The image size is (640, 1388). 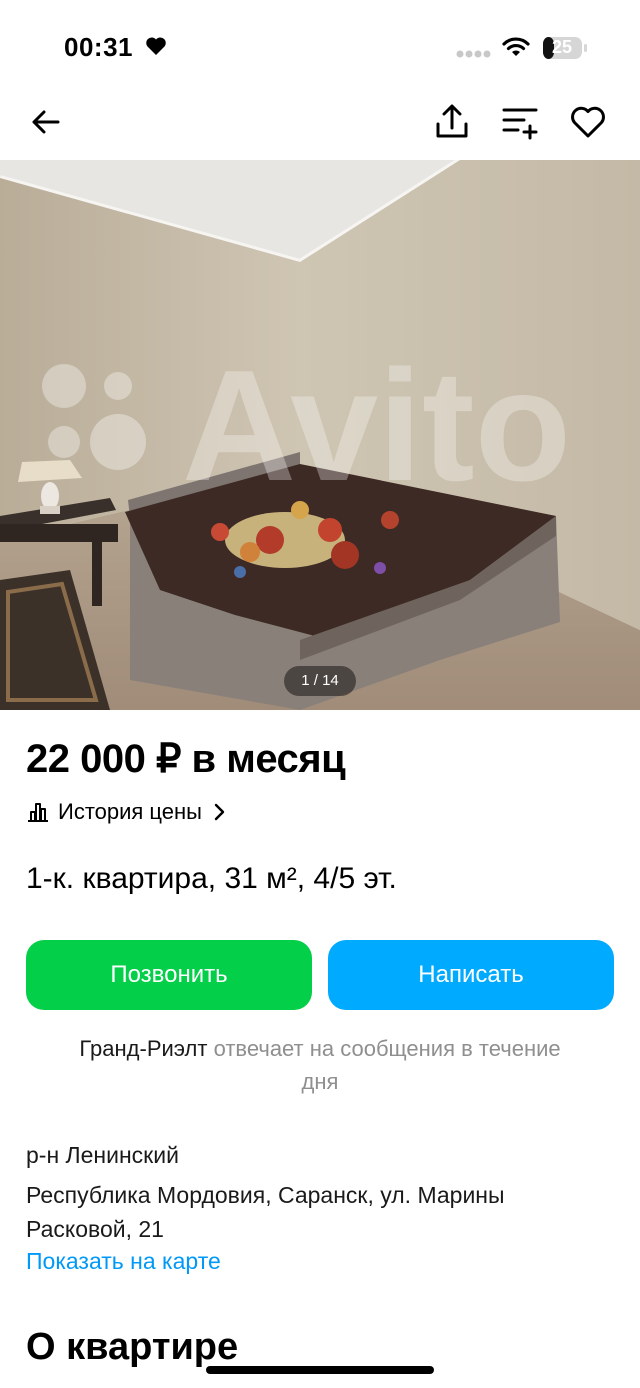 I want to click on response-time-text: отвечает на сообщения в течение дня, so click(x=384, y=1065).